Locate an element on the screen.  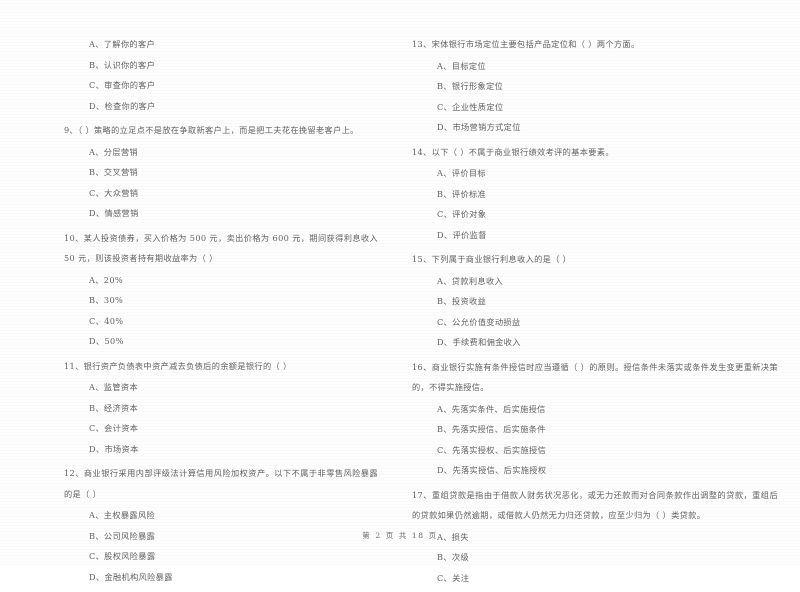
option-list: A、分层营销 B、交叉营销 C、大众营销 D、情感营销 is located at coordinates (221, 183).